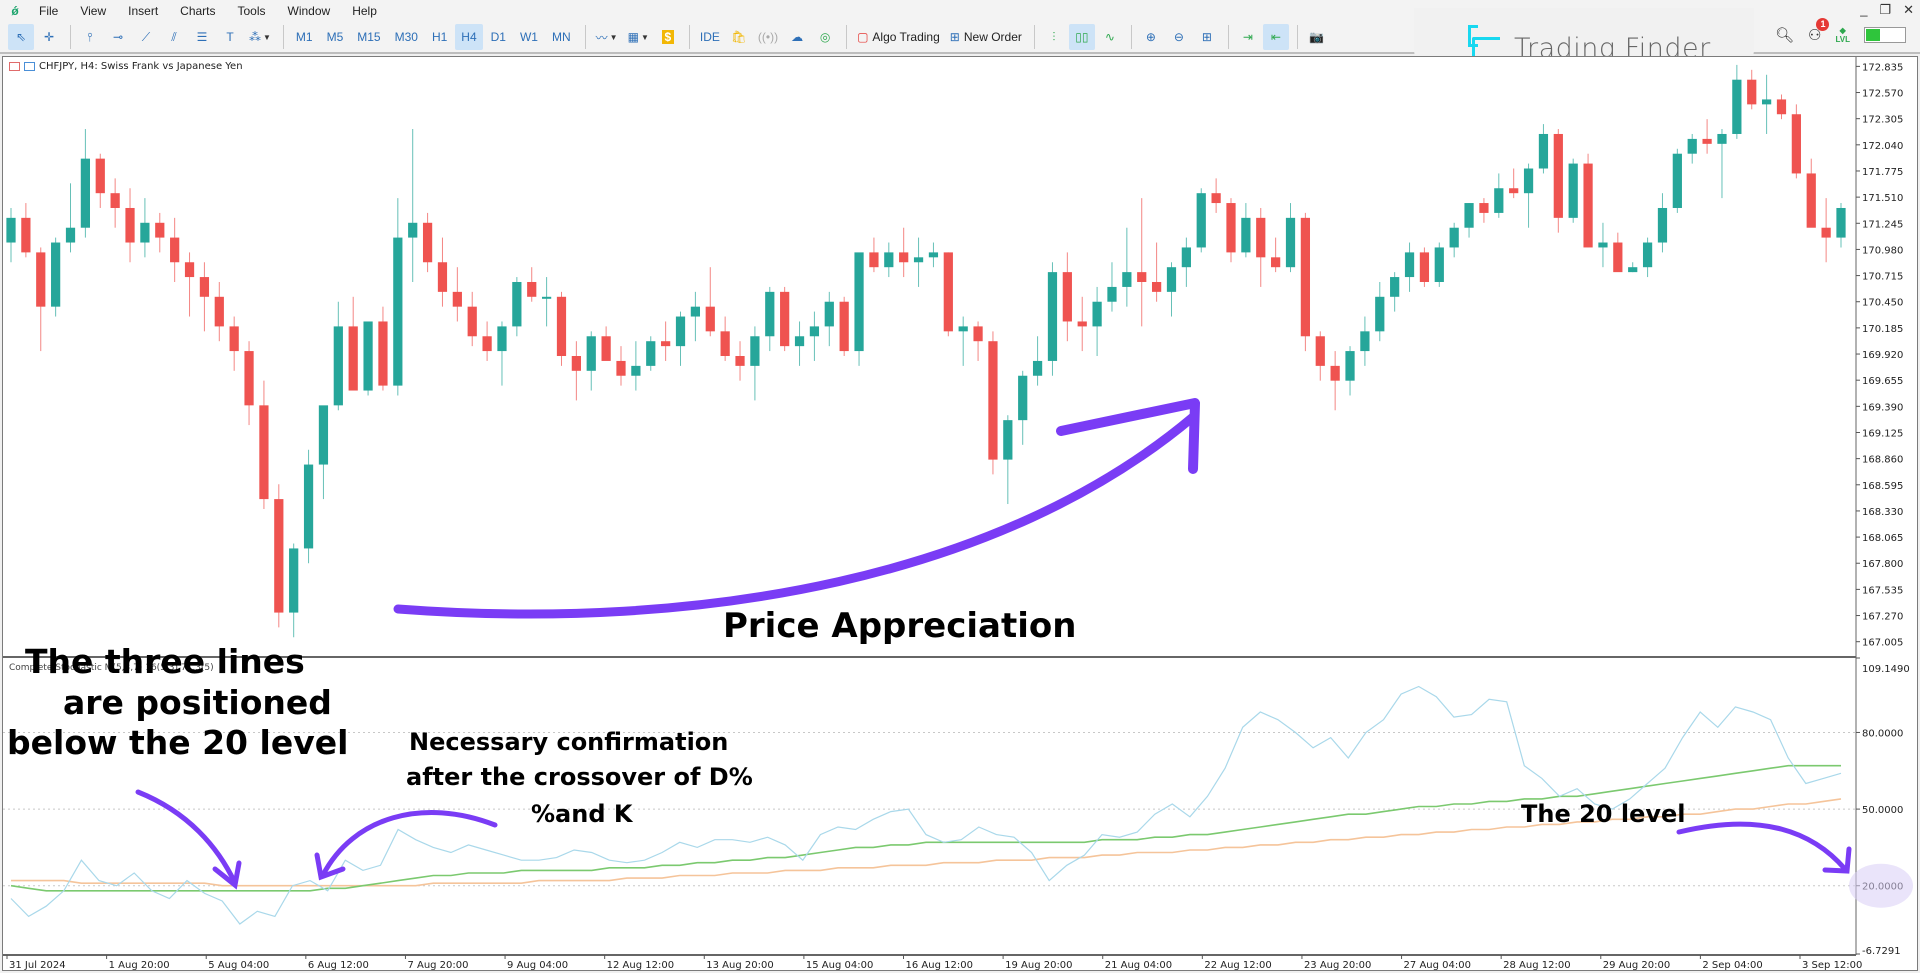 The width and height of the screenshot is (1920, 973). Describe the element at coordinates (48, 11) in the screenshot. I see `menu-file: File` at that location.